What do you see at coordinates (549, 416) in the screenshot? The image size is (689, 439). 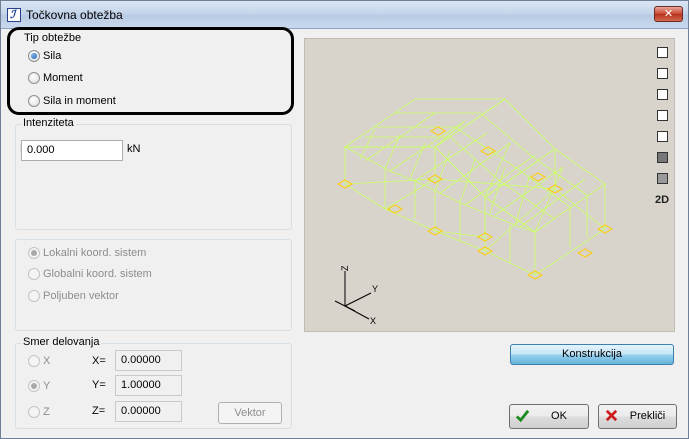 I see `ok-button: OK` at bounding box center [549, 416].